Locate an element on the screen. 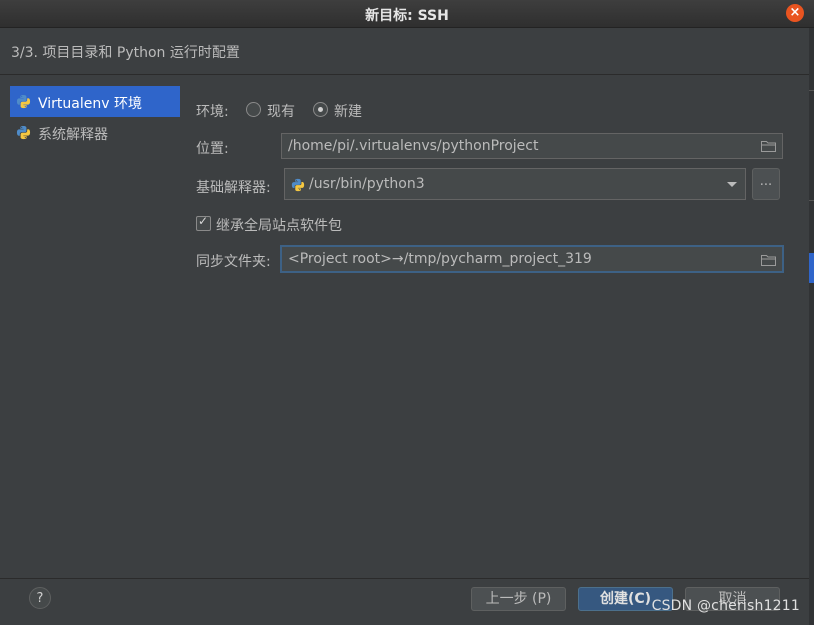  base-interpreter-select: /usr/bin/python3 is located at coordinates (515, 184).